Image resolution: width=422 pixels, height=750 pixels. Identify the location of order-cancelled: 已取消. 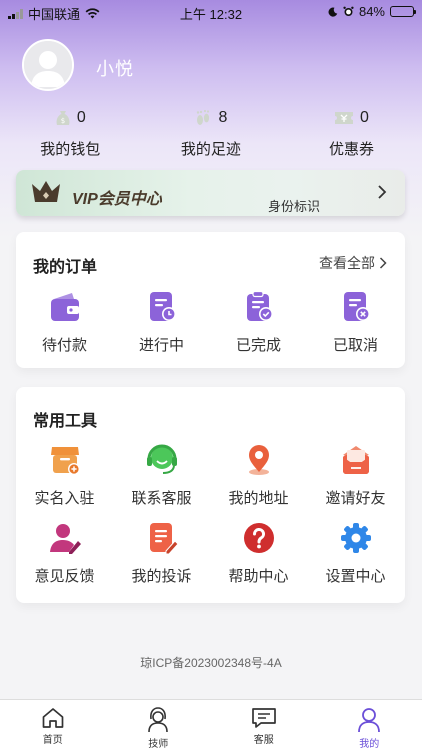
(355, 322).